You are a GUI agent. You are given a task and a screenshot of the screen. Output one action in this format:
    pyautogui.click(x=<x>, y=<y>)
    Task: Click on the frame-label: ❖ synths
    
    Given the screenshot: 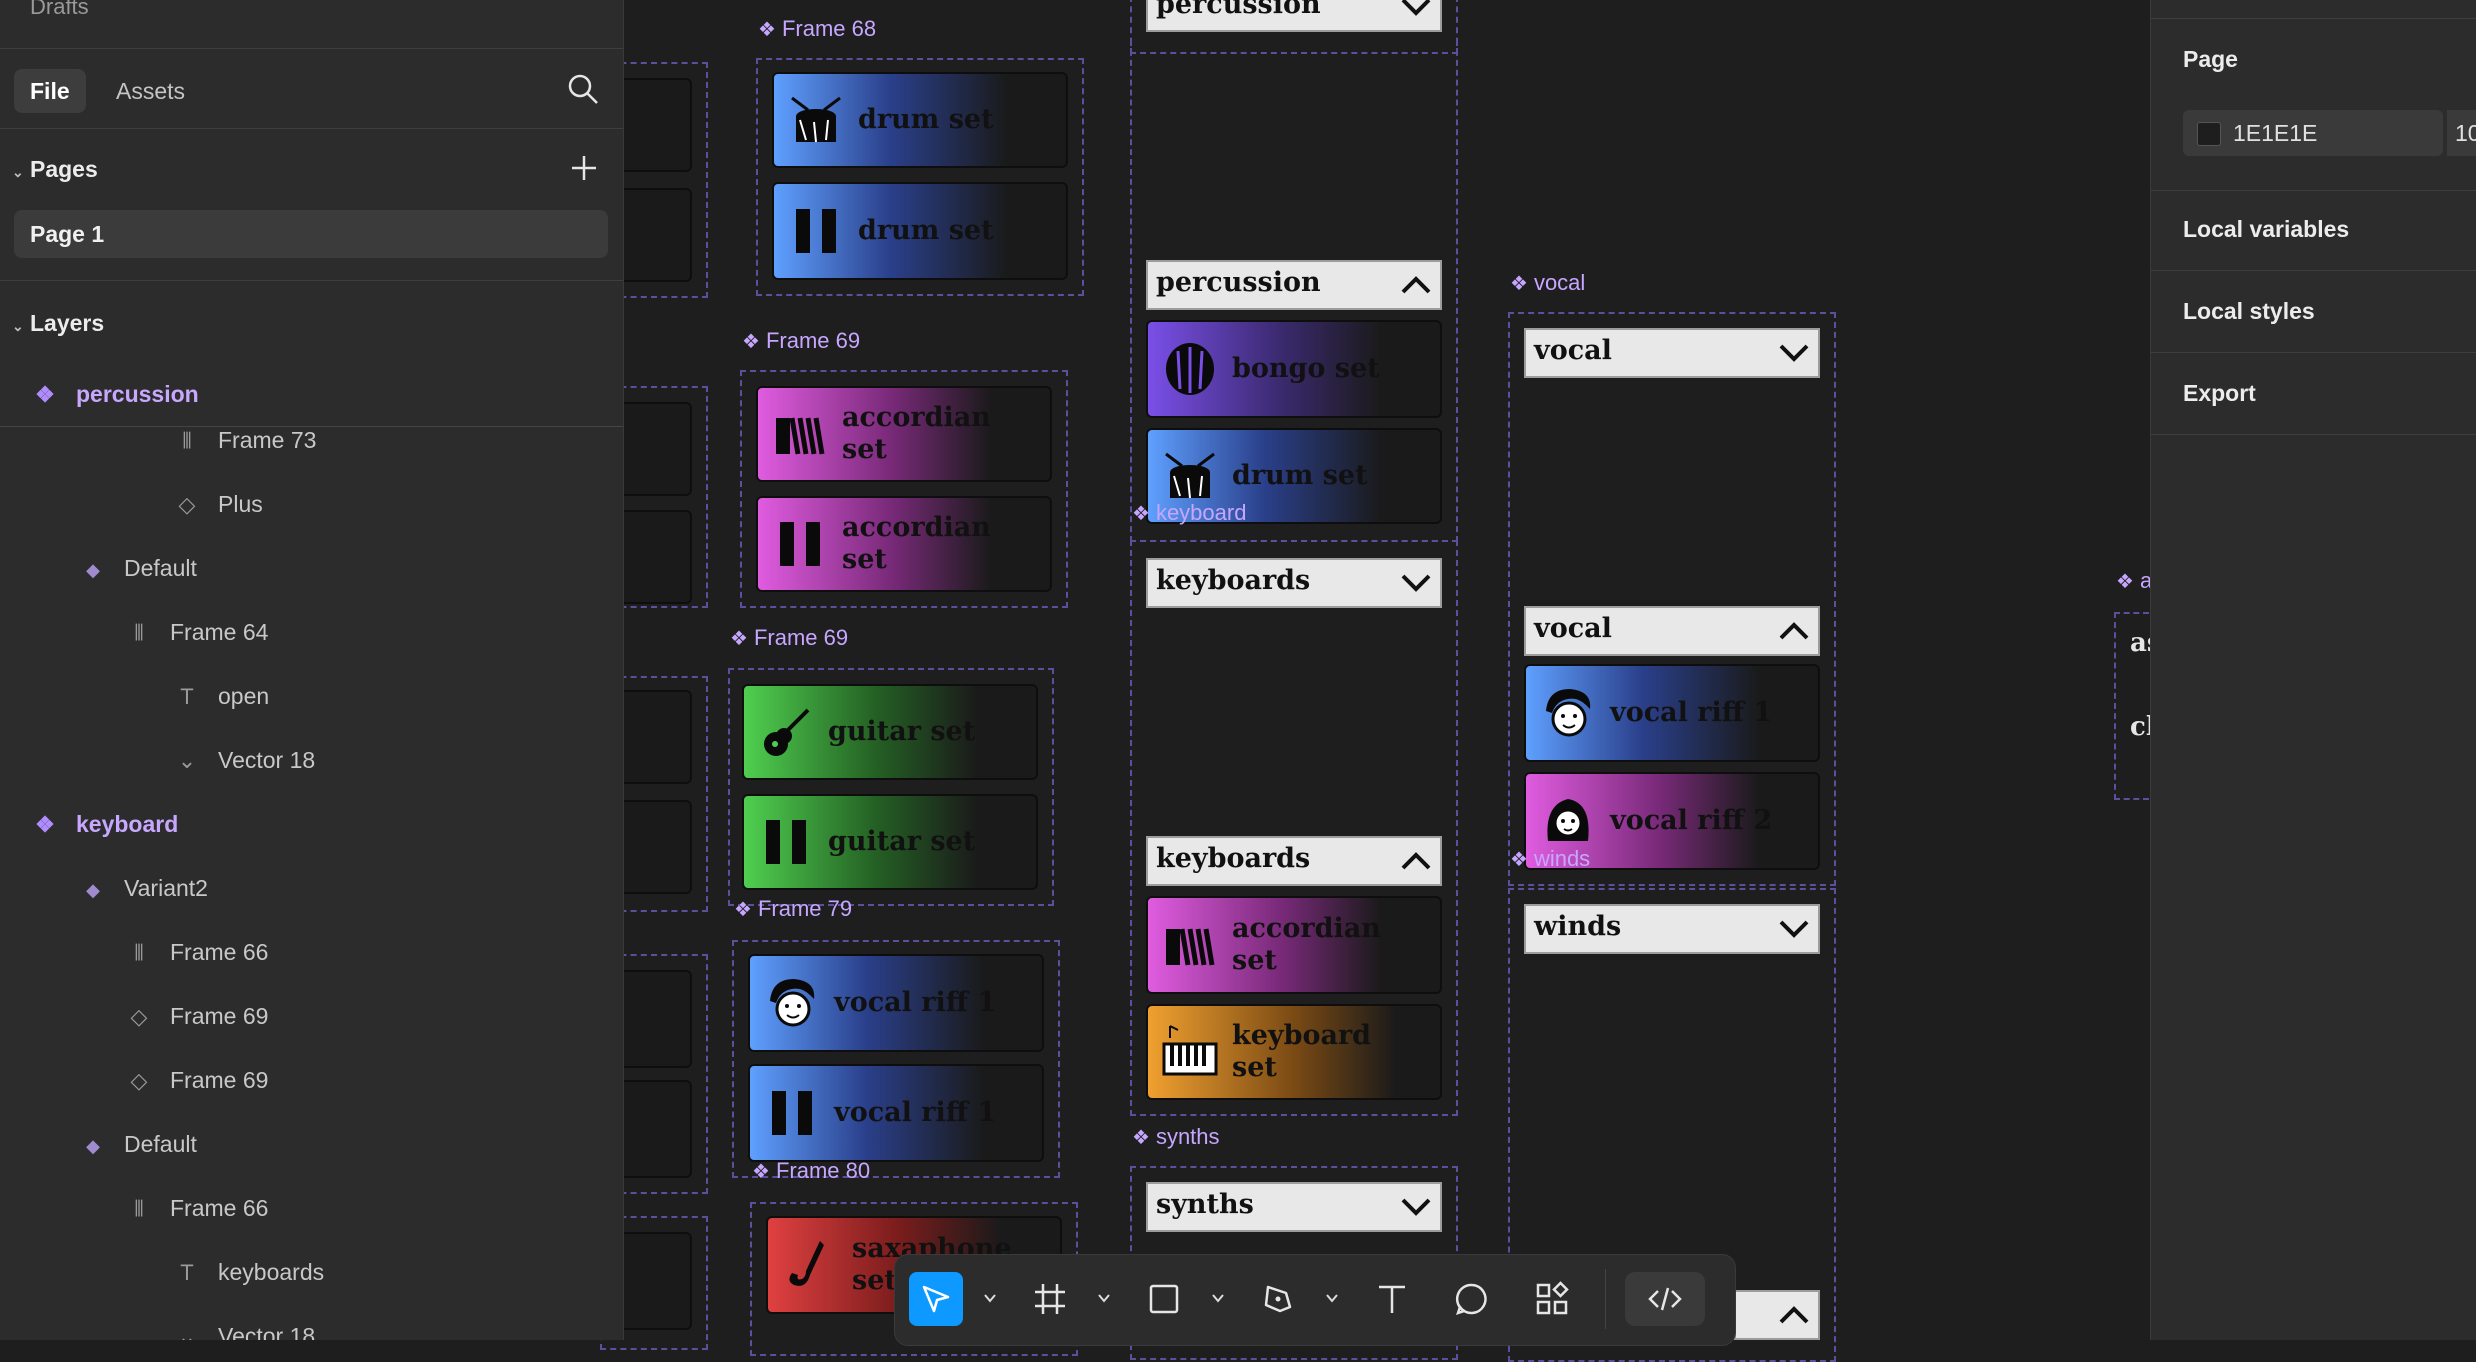 What is the action you would take?
    pyautogui.click(x=1176, y=1137)
    